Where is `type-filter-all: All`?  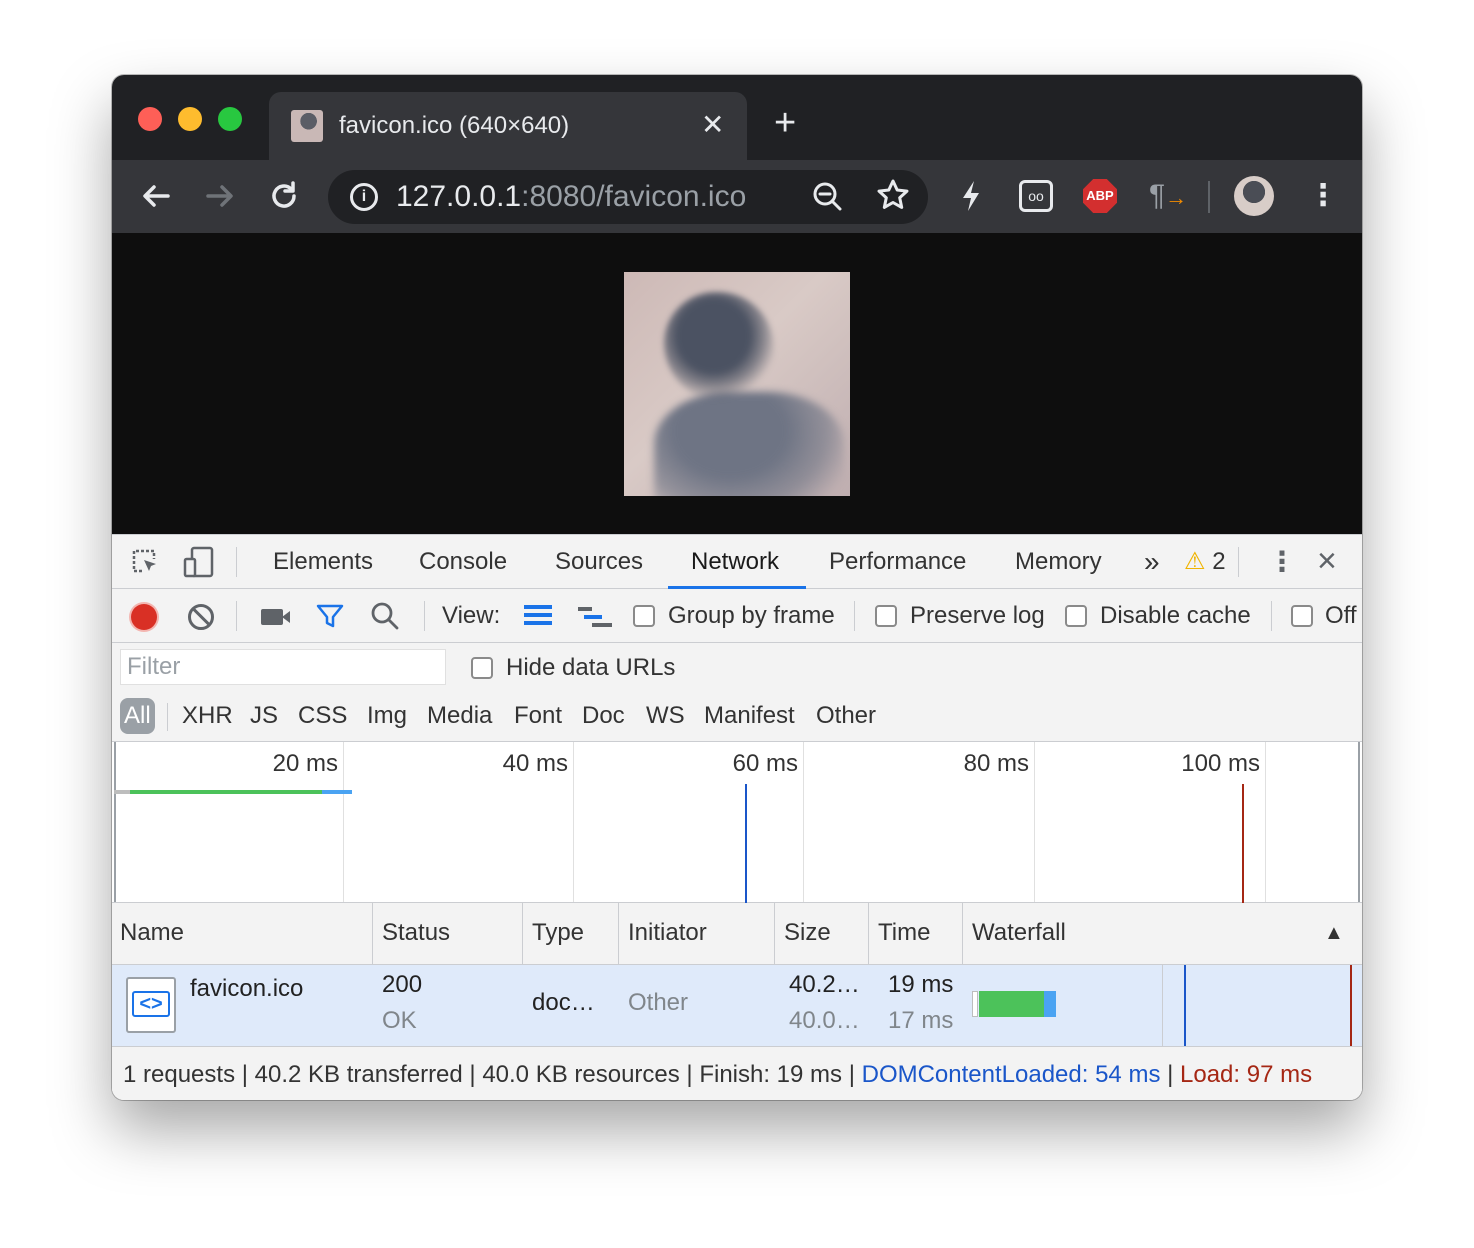 type-filter-all: All is located at coordinates (137, 716).